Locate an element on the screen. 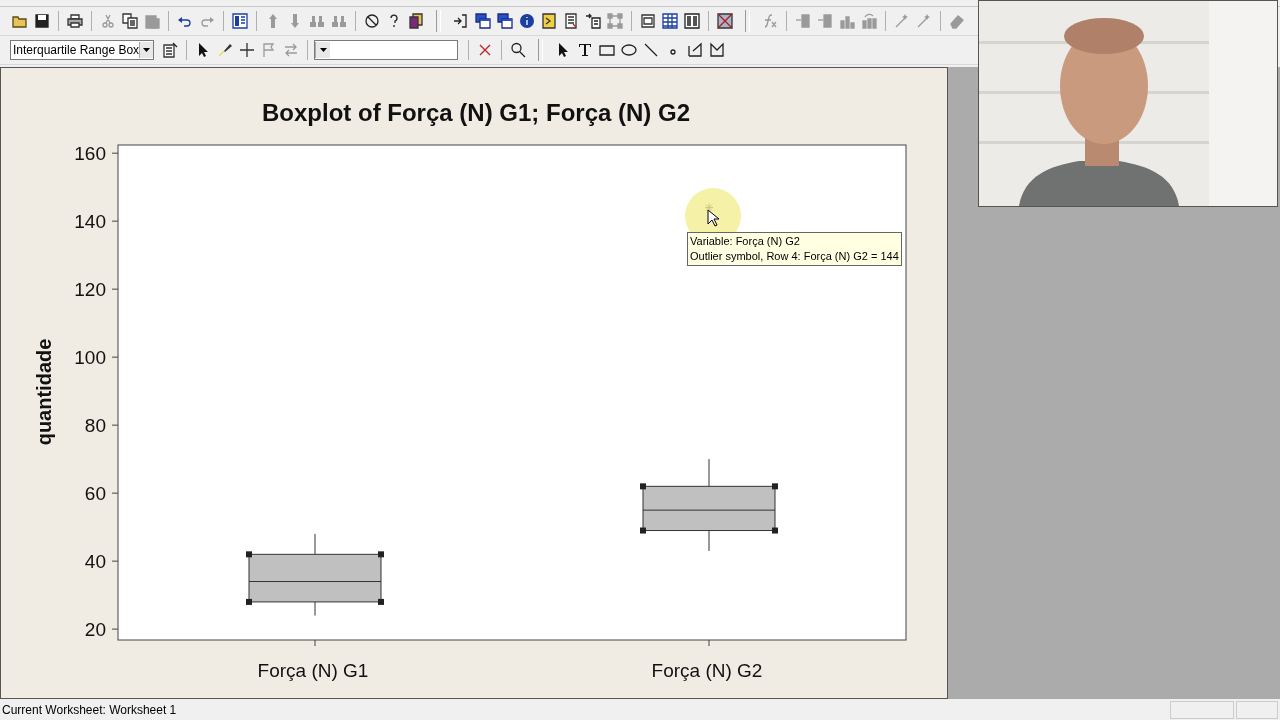  y-tick-label: 60 is located at coordinates (95, 494).